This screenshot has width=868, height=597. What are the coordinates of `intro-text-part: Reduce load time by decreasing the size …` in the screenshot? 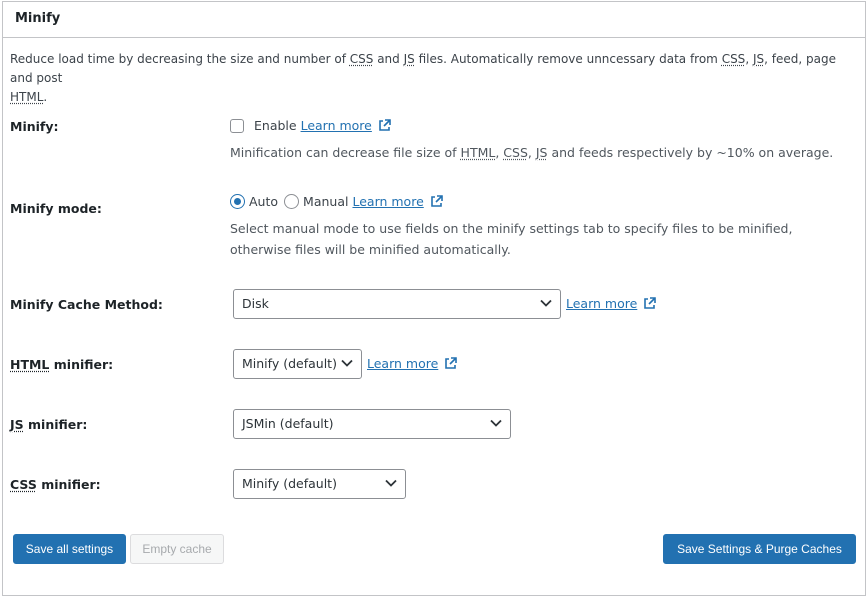 It's located at (180, 59).